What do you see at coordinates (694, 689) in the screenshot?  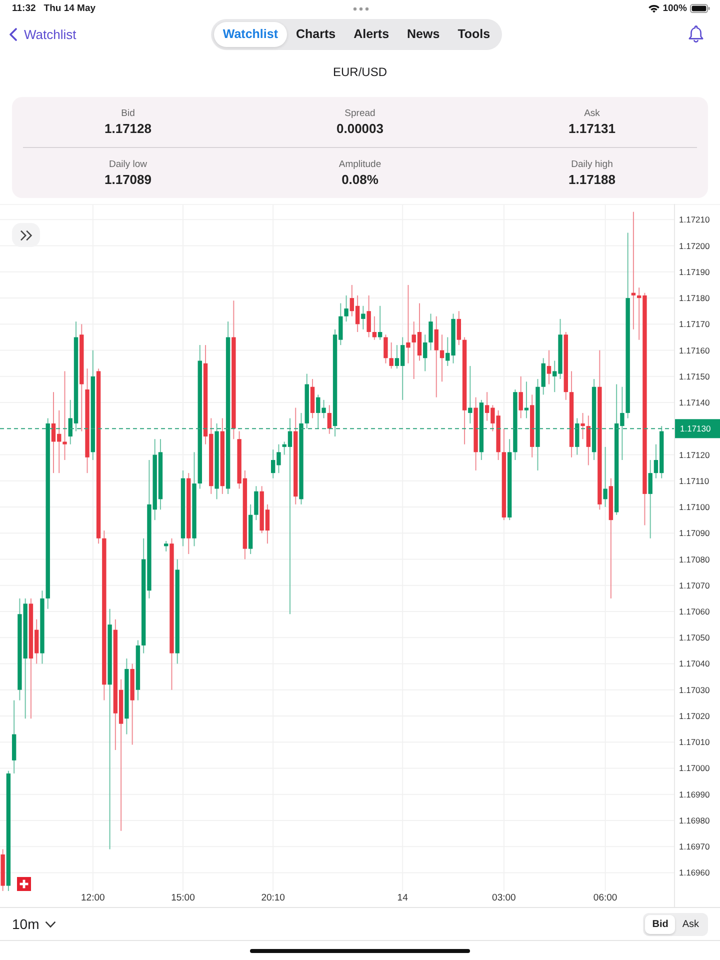 I see `price-axis-label: 1.17030` at bounding box center [694, 689].